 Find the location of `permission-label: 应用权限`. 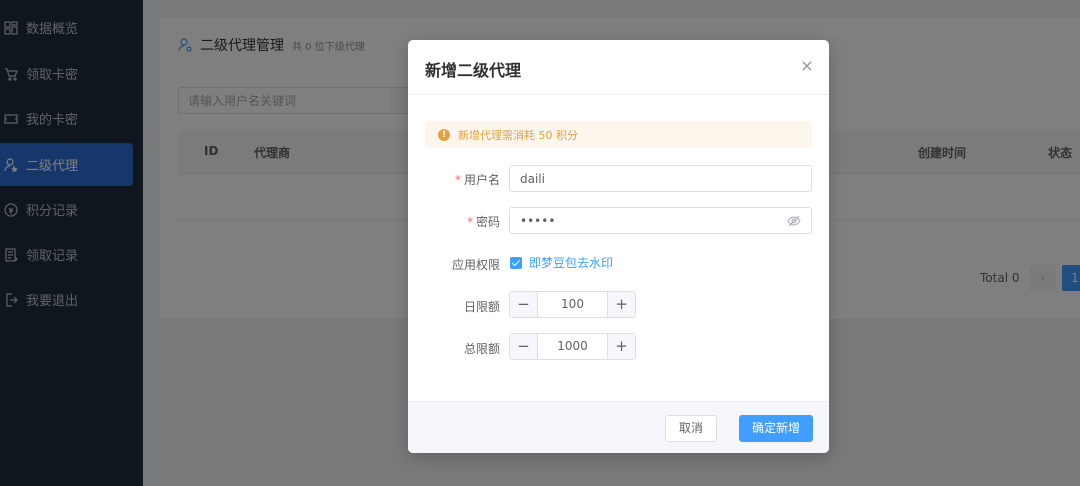

permission-label: 应用权限 is located at coordinates (475, 265).